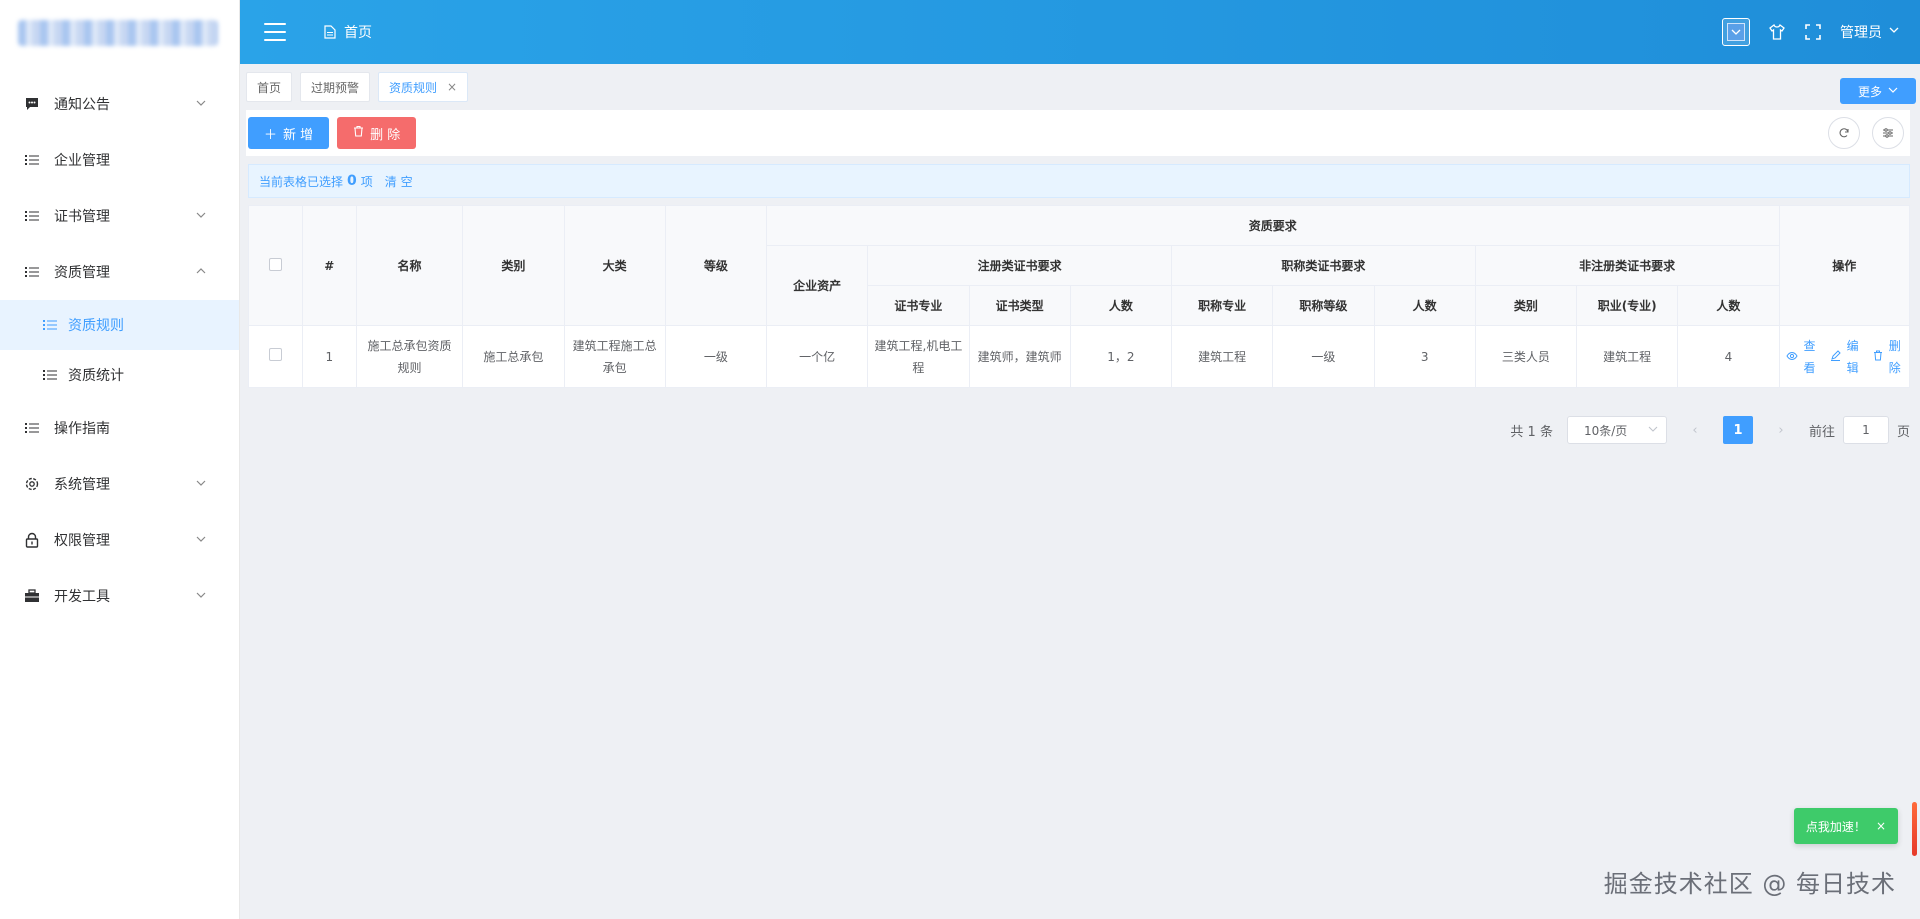 This screenshot has width=1920, height=919. Describe the element at coordinates (119, 540) in the screenshot. I see `sidebar-item-permission: 权限管理` at that location.